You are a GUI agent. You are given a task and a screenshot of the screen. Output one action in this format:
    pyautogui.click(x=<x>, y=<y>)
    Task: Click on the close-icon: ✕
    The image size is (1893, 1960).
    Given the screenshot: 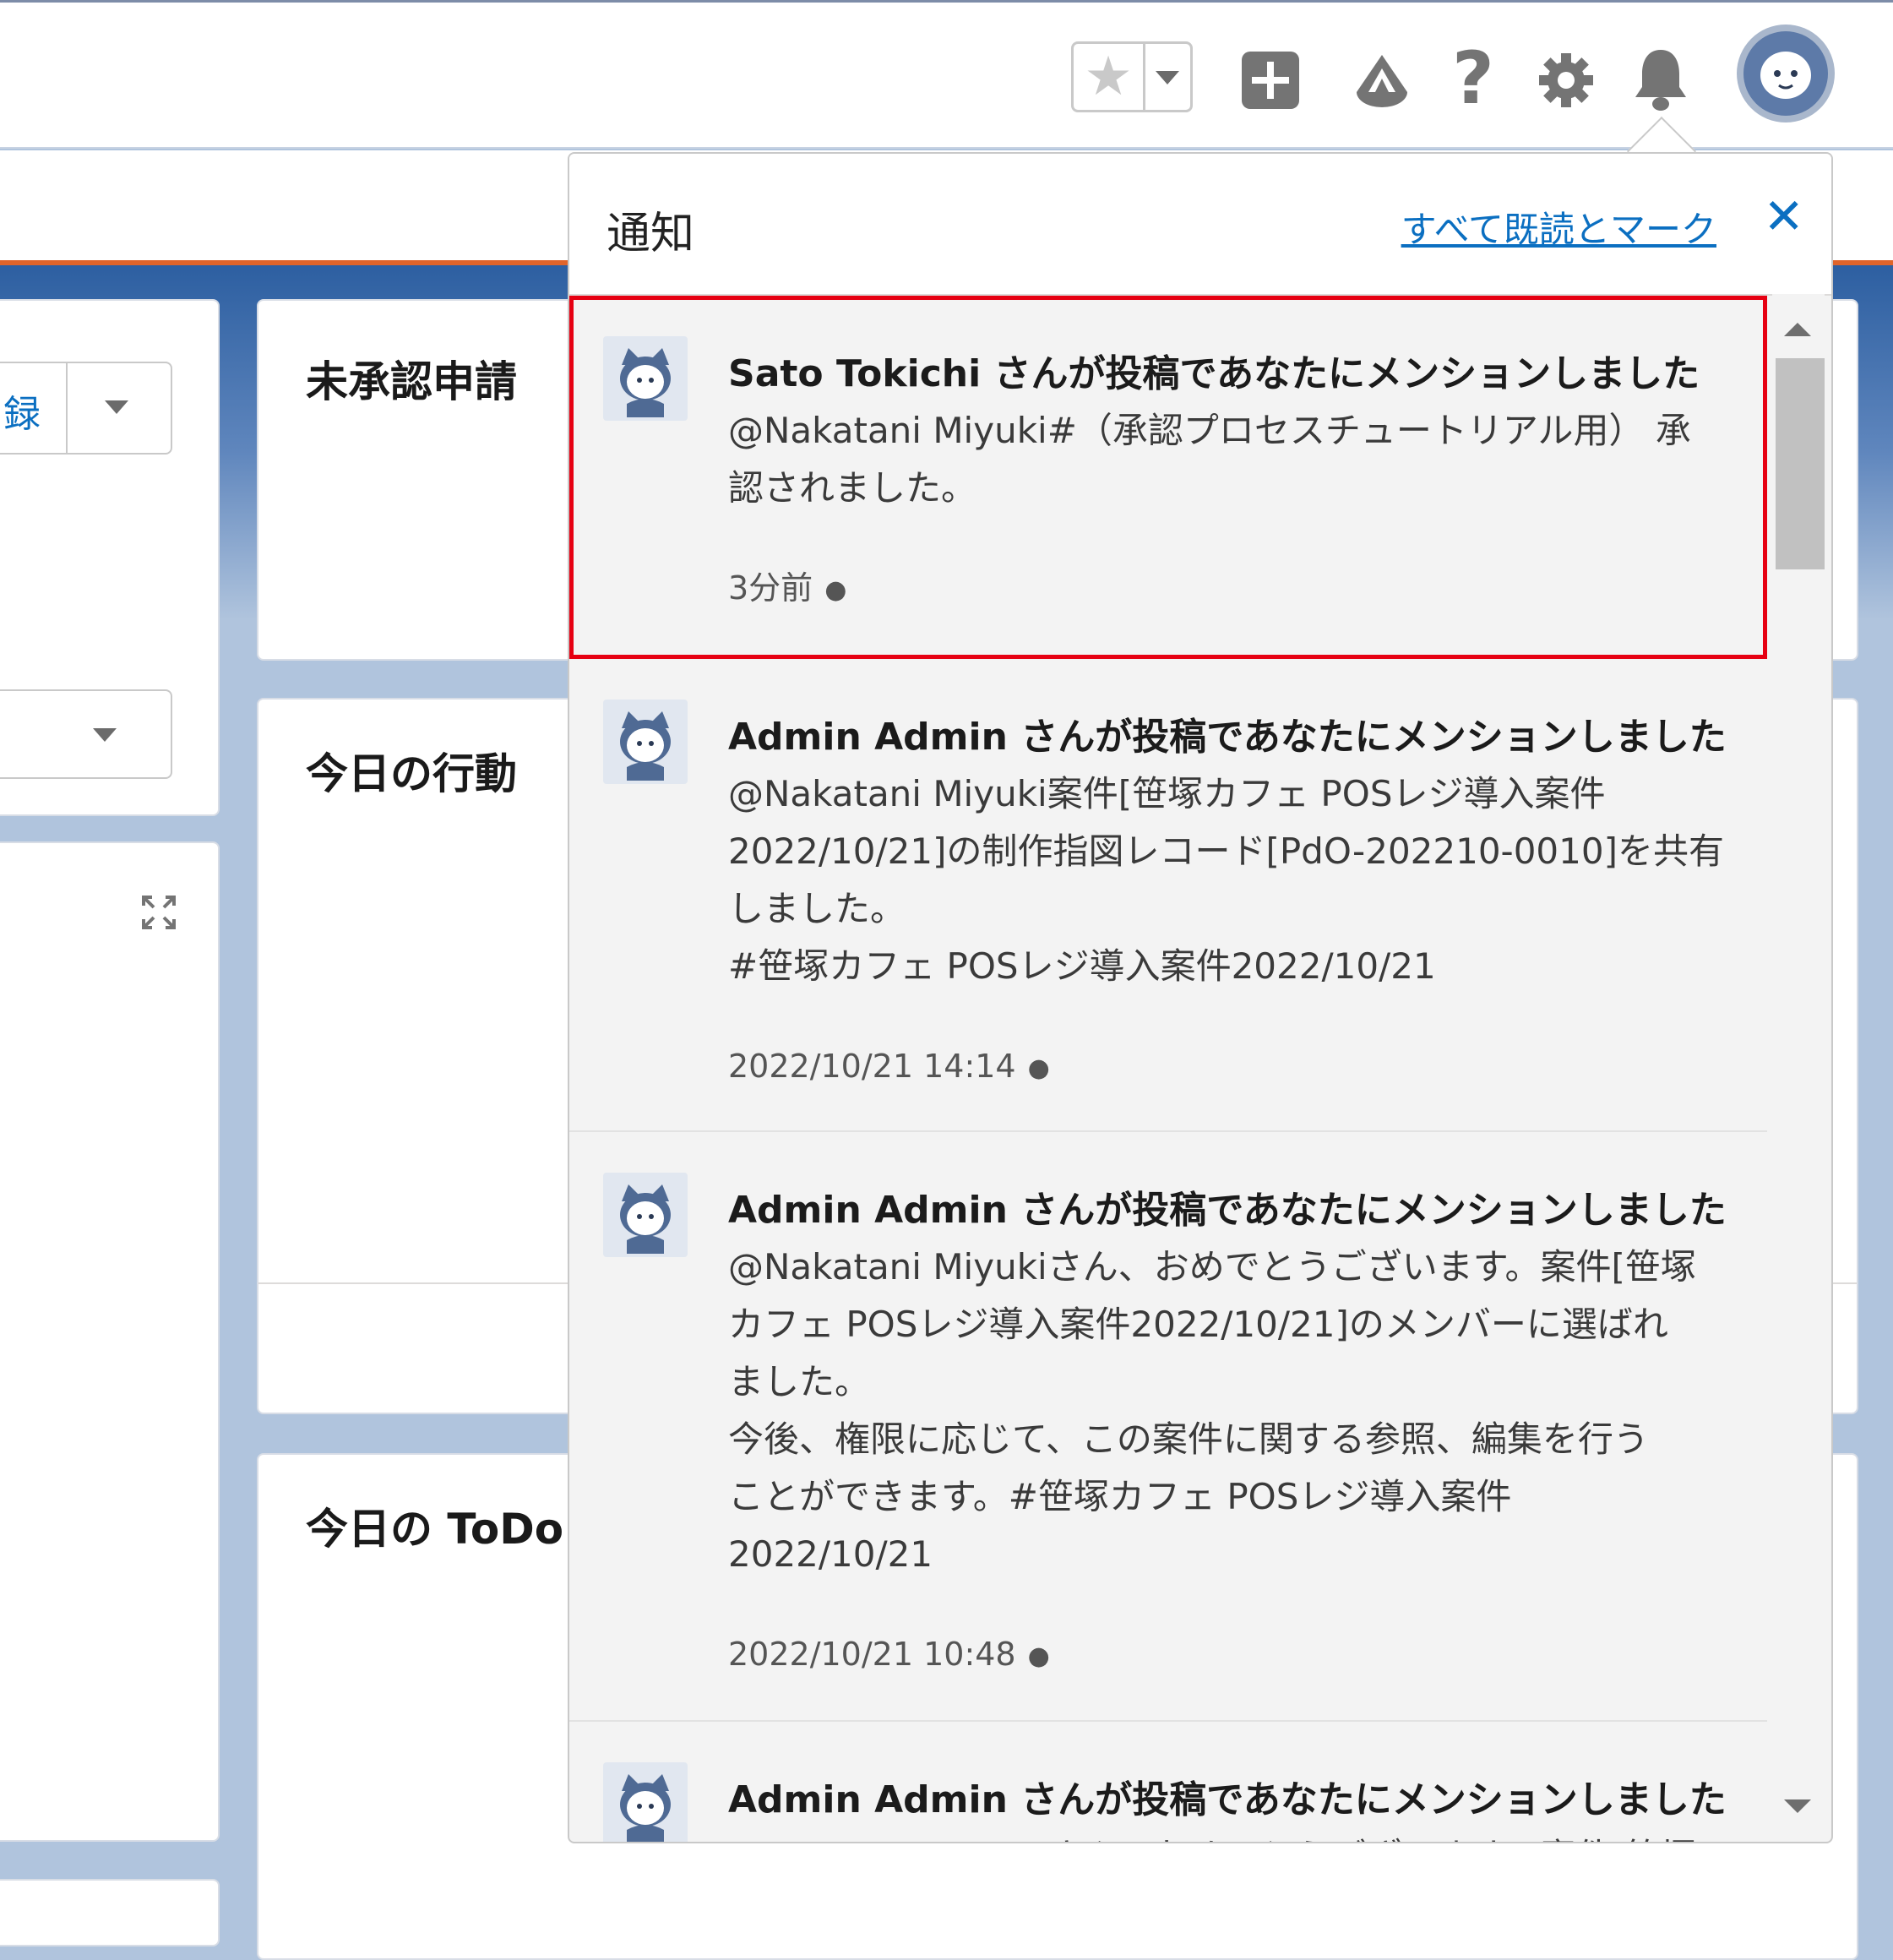 What is the action you would take?
    pyautogui.click(x=1783, y=216)
    